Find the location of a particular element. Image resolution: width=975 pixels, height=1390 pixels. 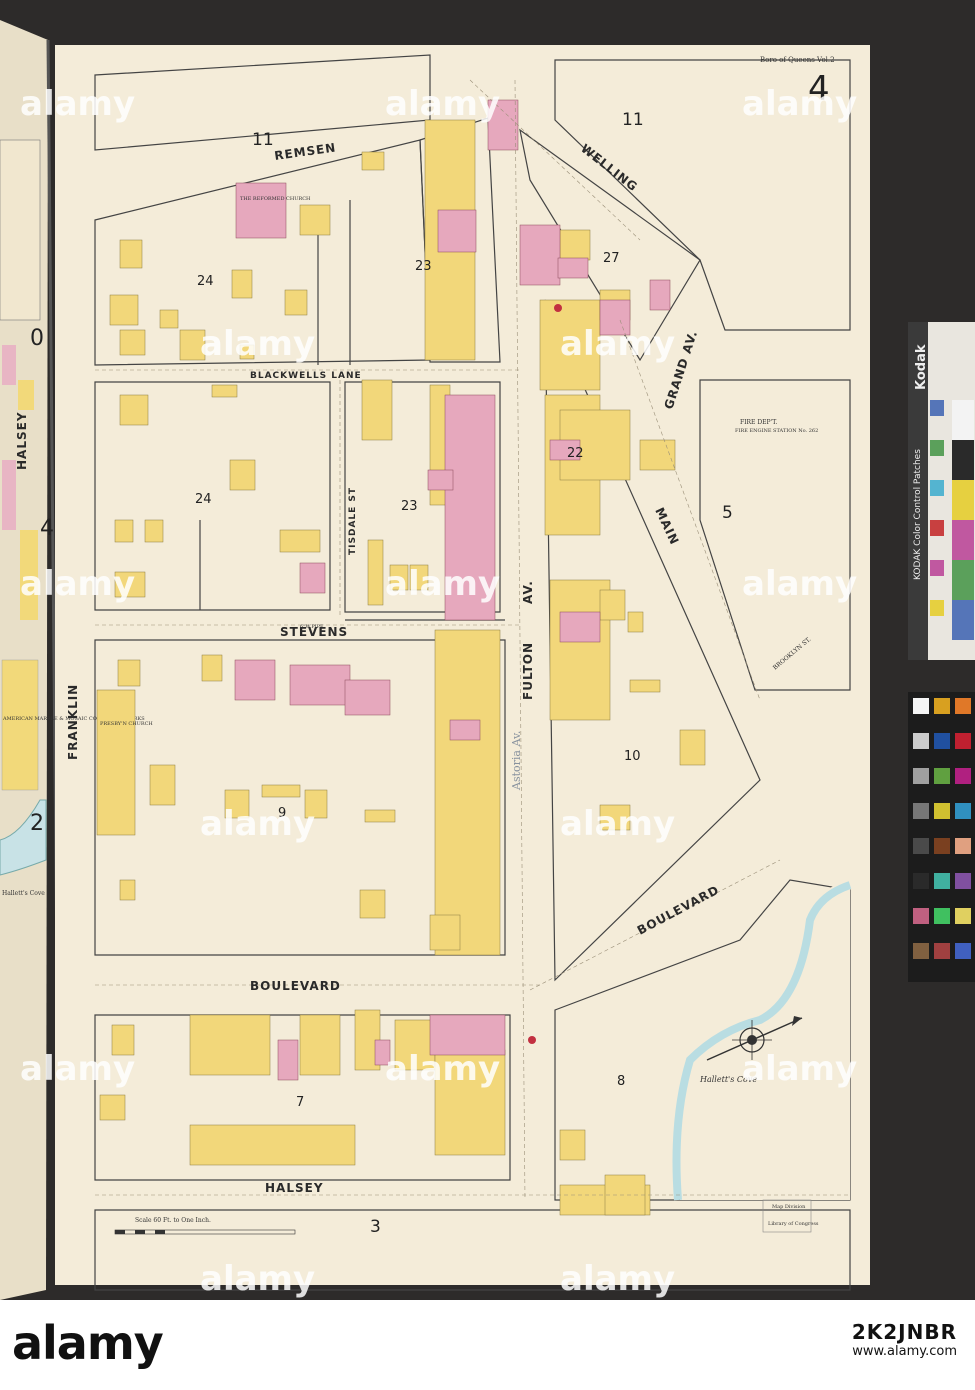

block-24-mid: 24 is located at coordinates (203, 499).